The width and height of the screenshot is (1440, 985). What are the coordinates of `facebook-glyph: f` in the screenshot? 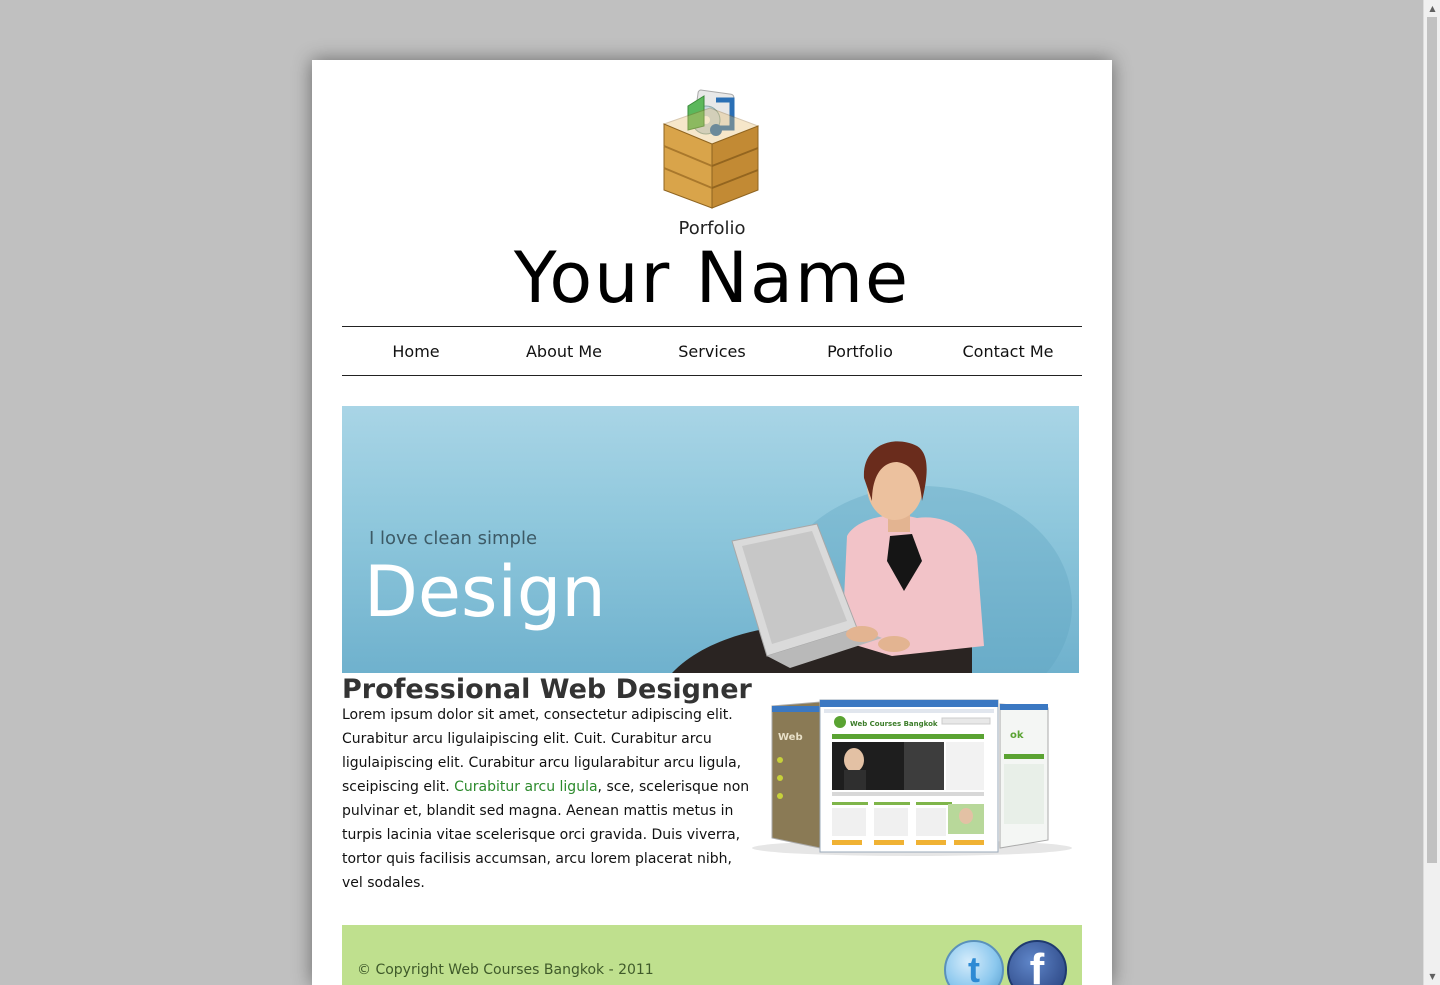 It's located at (1037, 965).